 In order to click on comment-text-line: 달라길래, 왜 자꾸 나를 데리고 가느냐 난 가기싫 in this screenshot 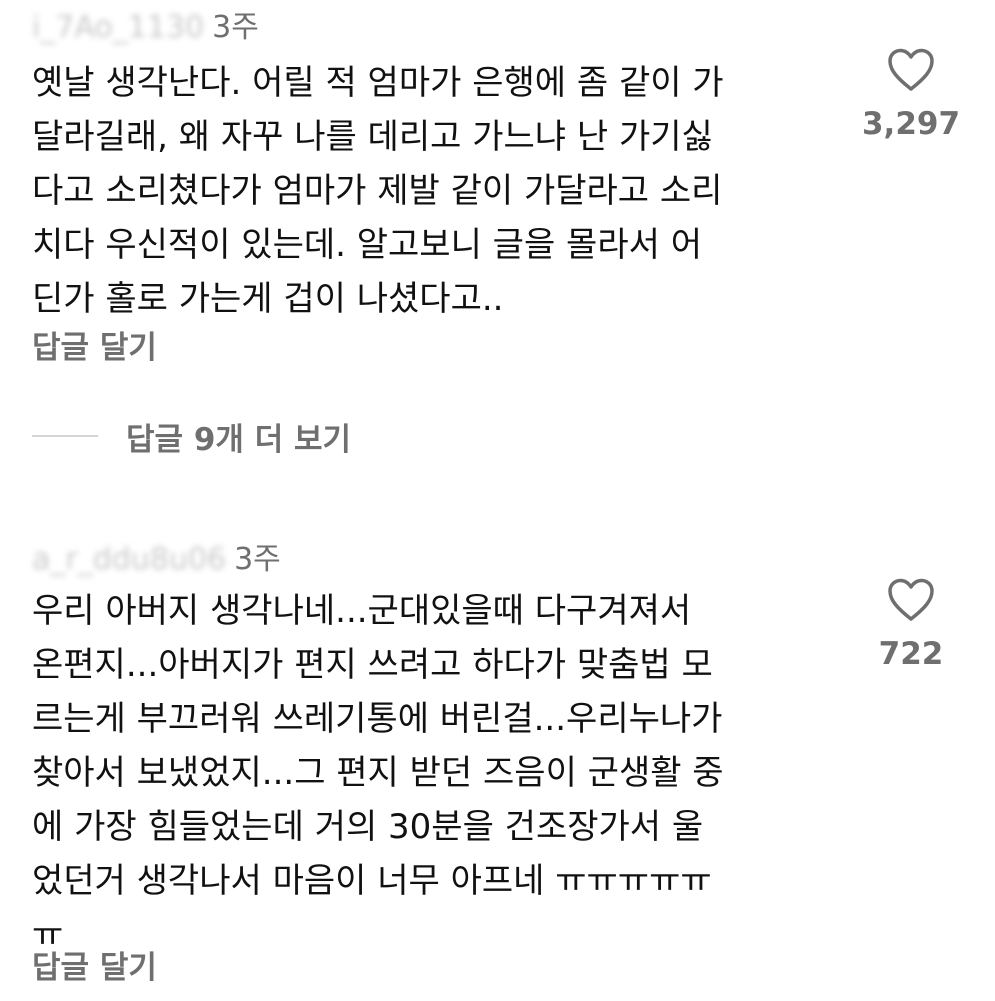, I will do `click(372, 137)`.